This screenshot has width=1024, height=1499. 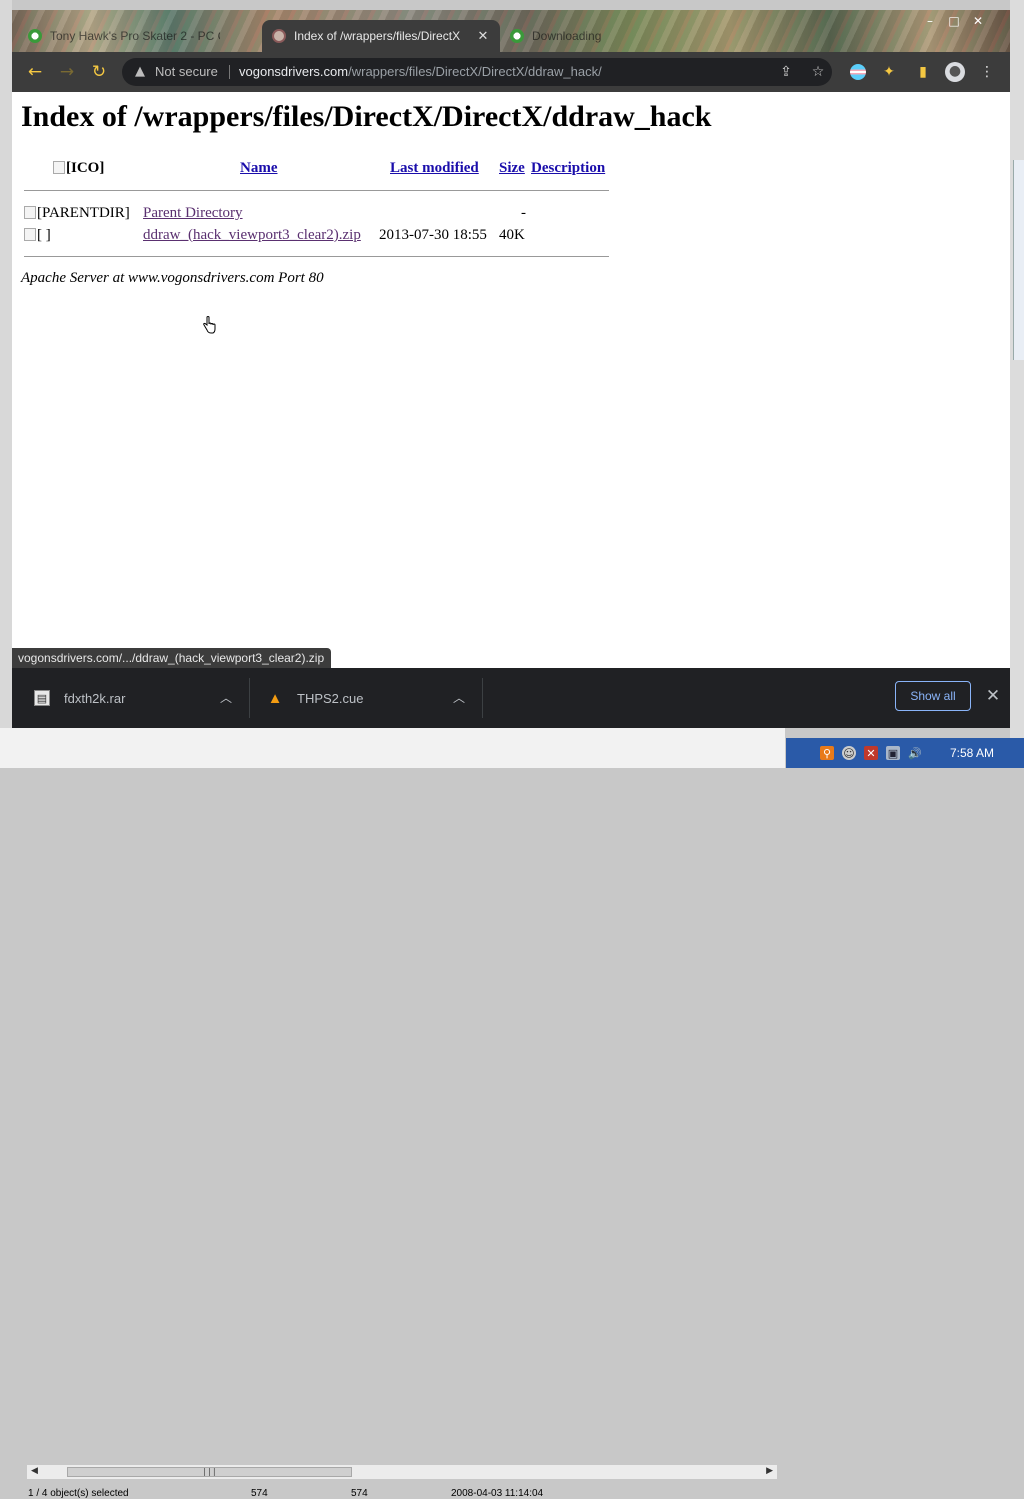 What do you see at coordinates (893, 753) in the screenshot?
I see `network-tray-icon: ▣` at bounding box center [893, 753].